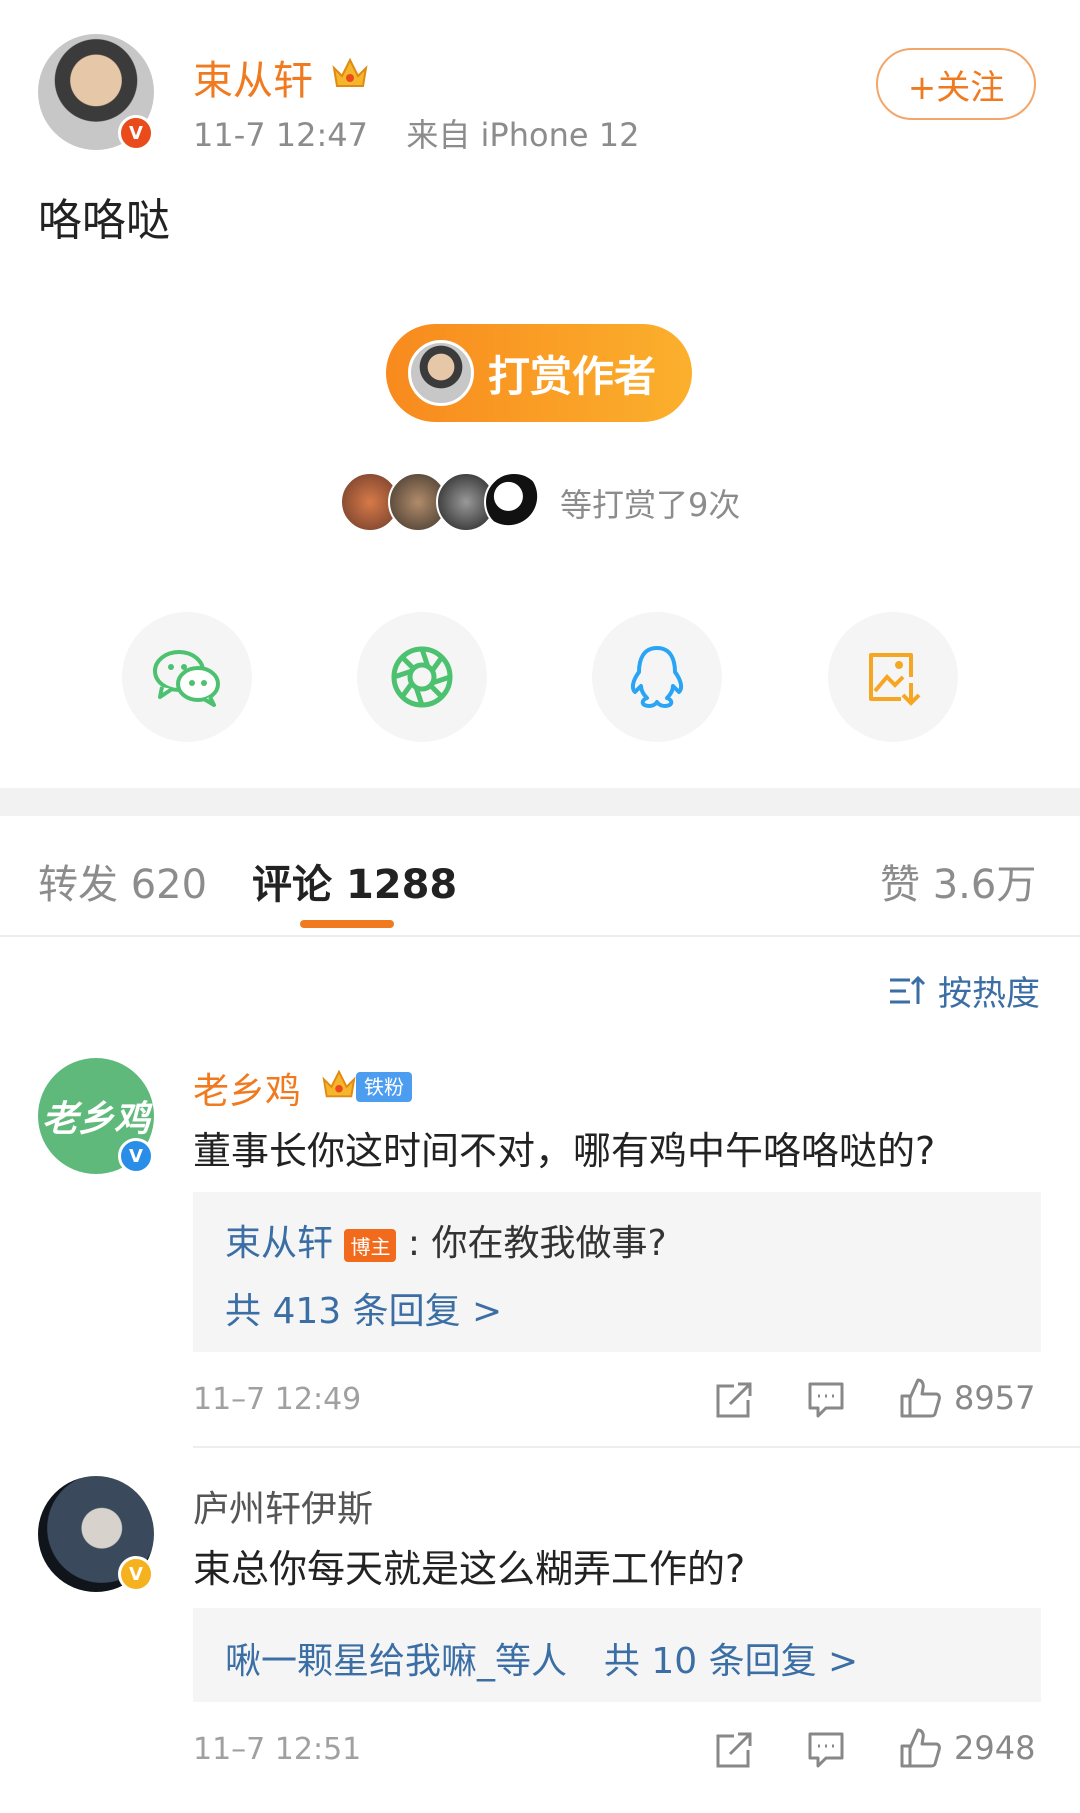 The image size is (1080, 1813). Describe the element at coordinates (956, 84) in the screenshot. I see `follow-button: +关注` at that location.